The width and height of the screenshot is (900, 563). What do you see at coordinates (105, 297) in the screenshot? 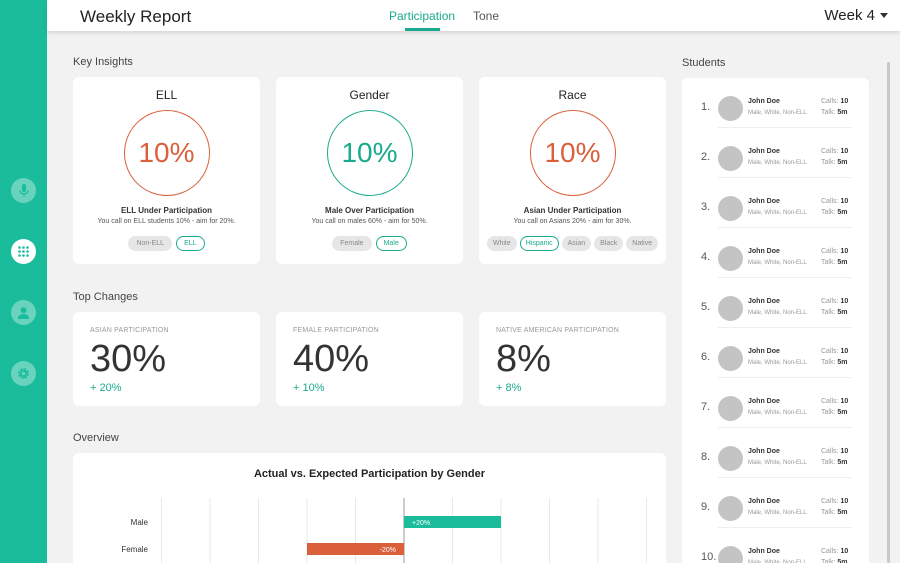
I see `top-changes-heading: Top Changes` at bounding box center [105, 297].